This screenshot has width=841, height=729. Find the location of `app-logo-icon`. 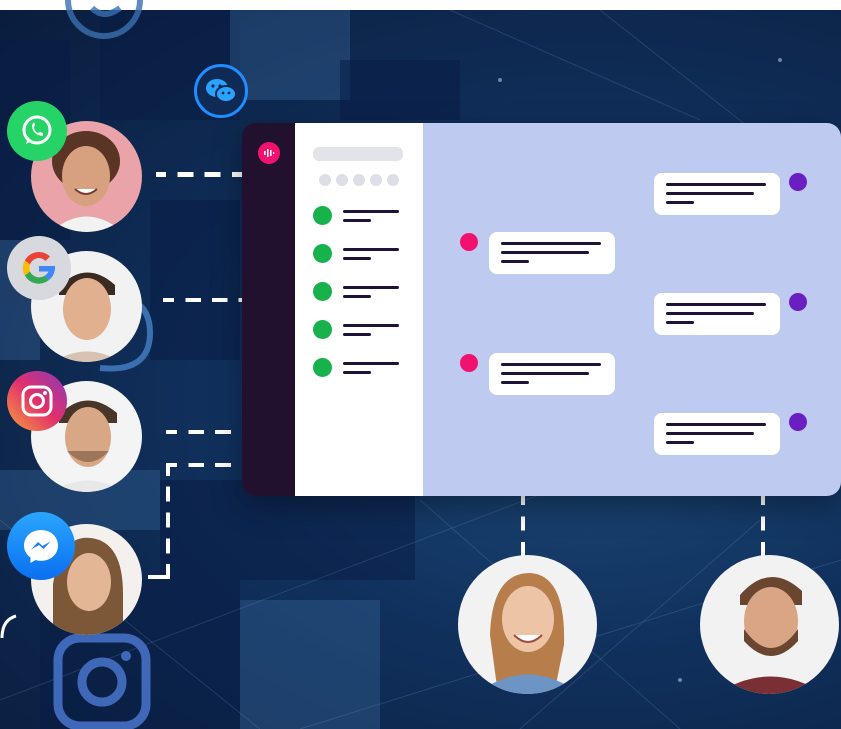

app-logo-icon is located at coordinates (269, 153).